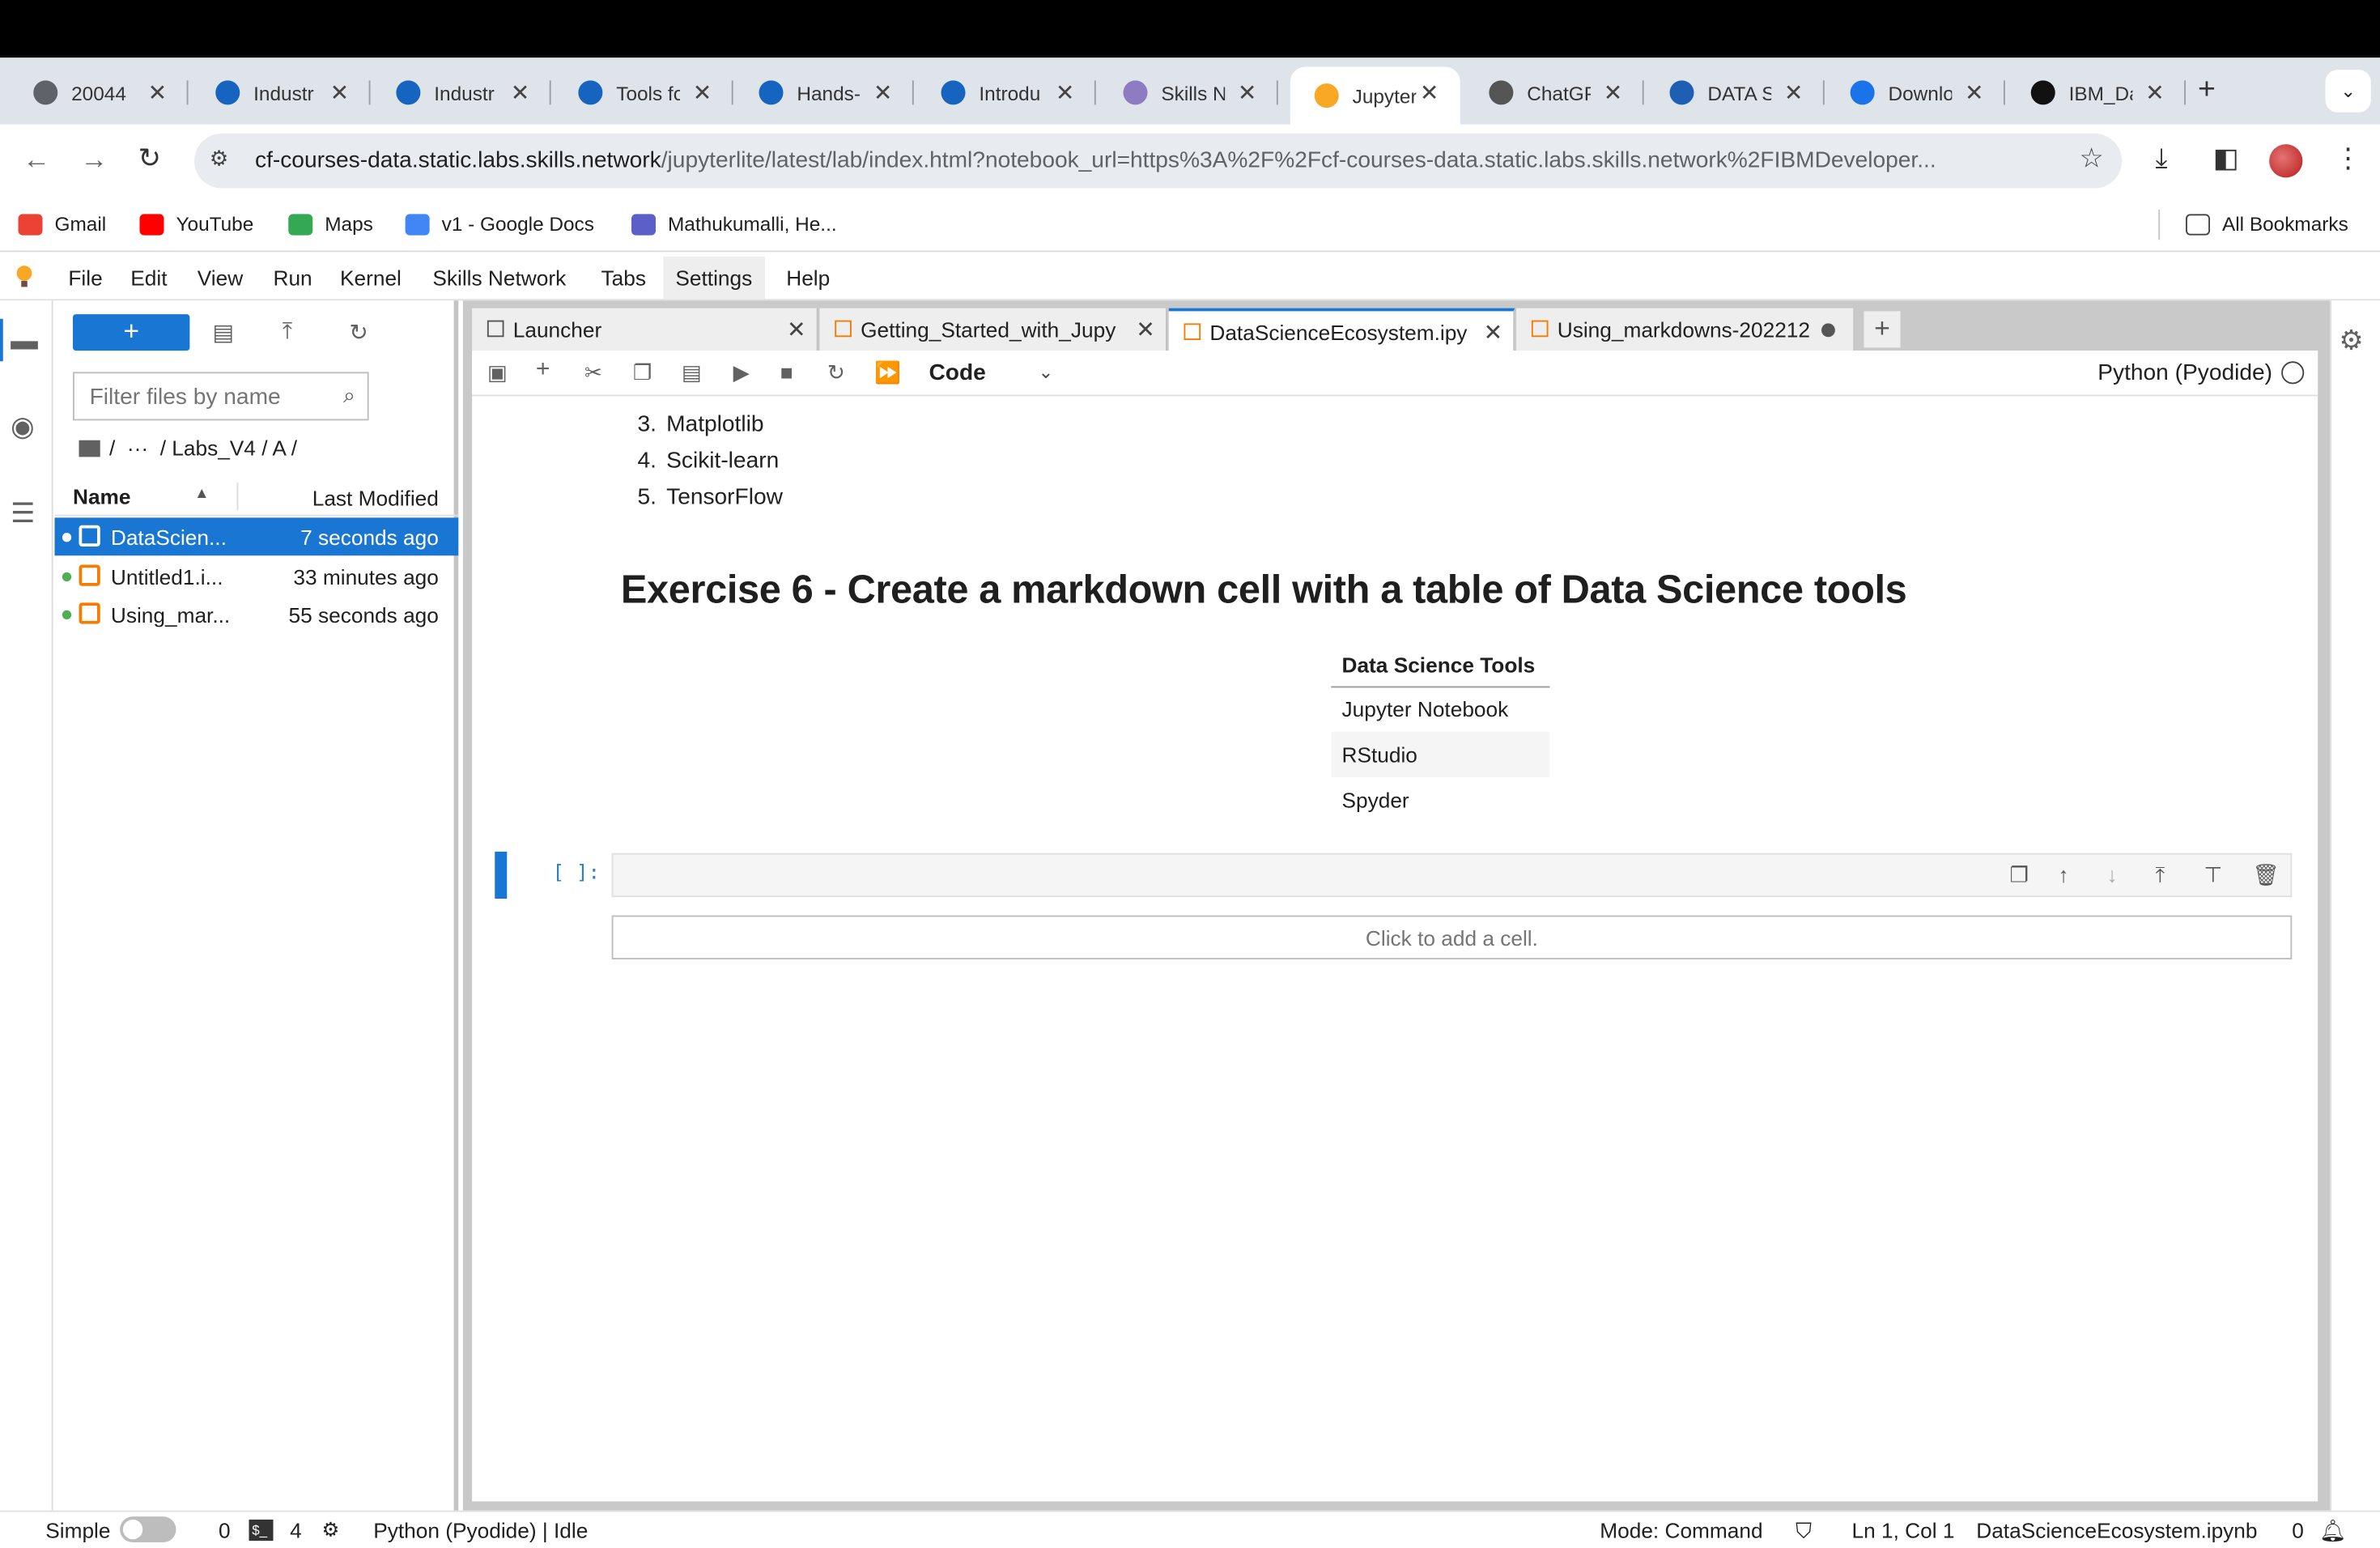 The height and width of the screenshot is (1548, 2380). I want to click on menu-item-edit: Edit, so click(148, 278).